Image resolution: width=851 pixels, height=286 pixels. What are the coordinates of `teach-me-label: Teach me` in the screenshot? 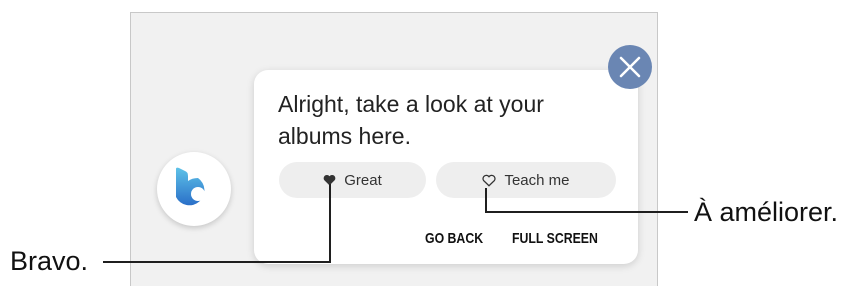 It's located at (537, 180).